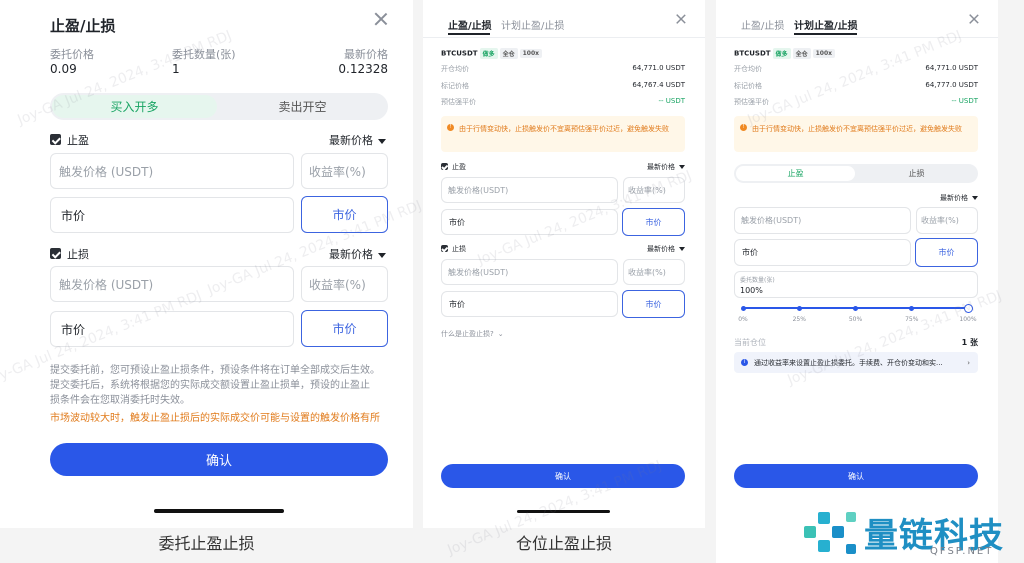 The height and width of the screenshot is (563, 1024). What do you see at coordinates (658, 68) in the screenshot?
I see `entry-price-value: 64,771.0 USDT` at bounding box center [658, 68].